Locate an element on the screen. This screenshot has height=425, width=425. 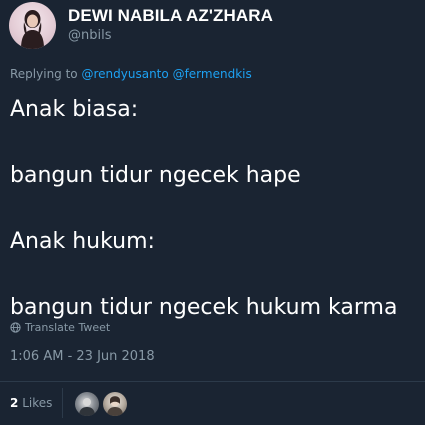
tweet-line: Anak hukum: is located at coordinates (82, 241).